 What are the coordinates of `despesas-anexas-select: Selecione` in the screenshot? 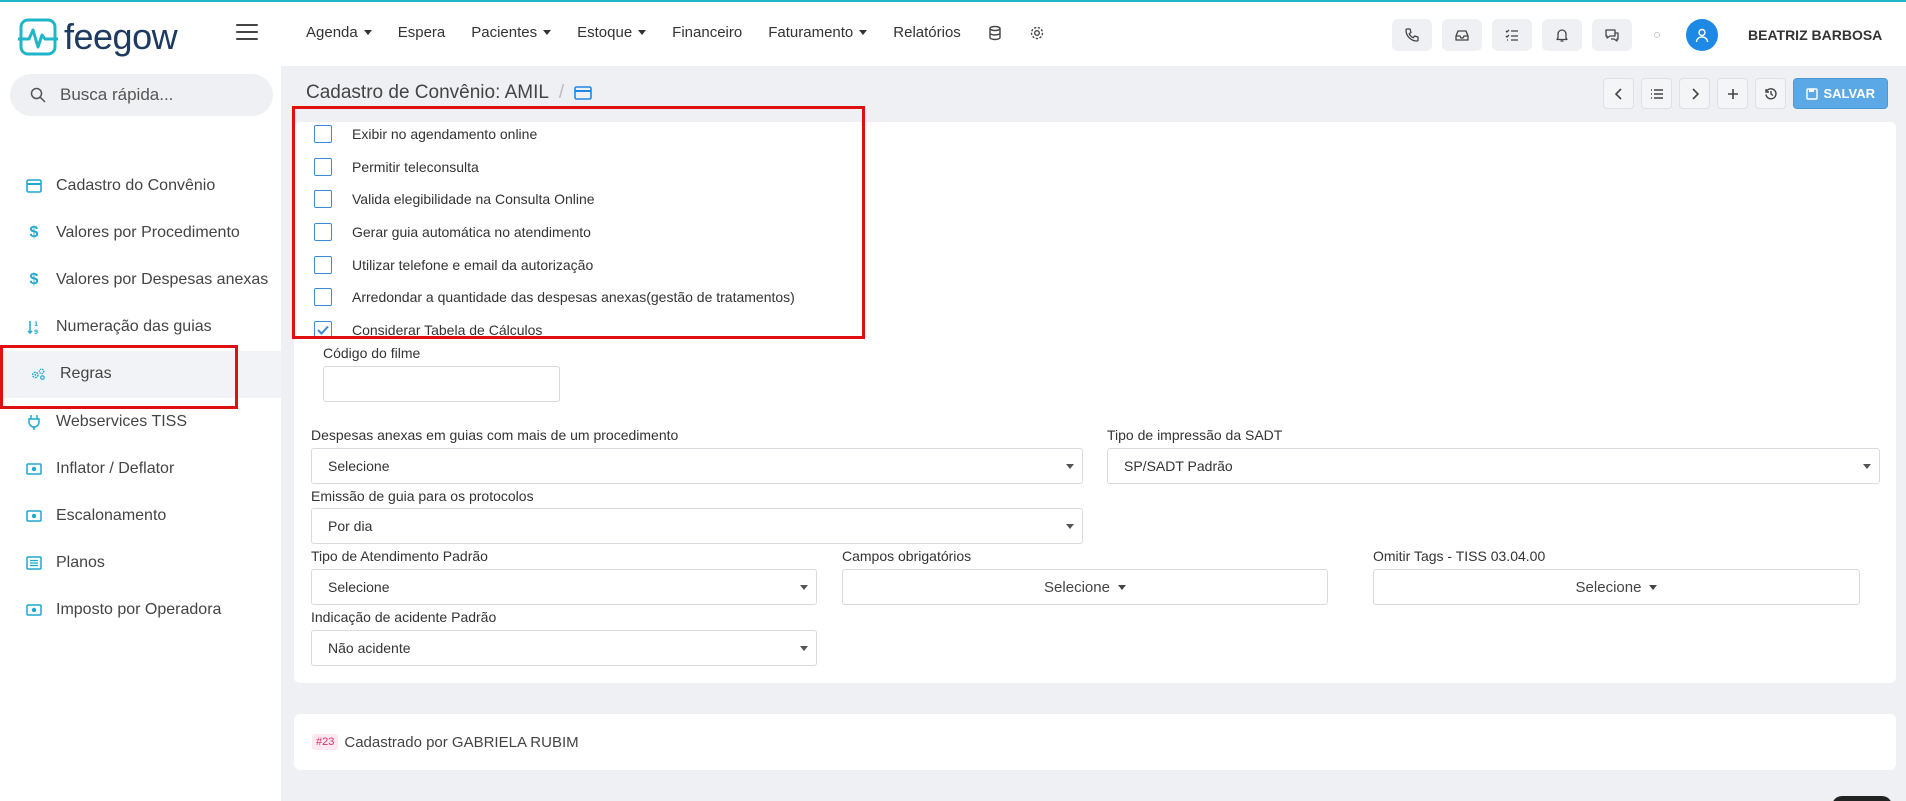 It's located at (697, 466).